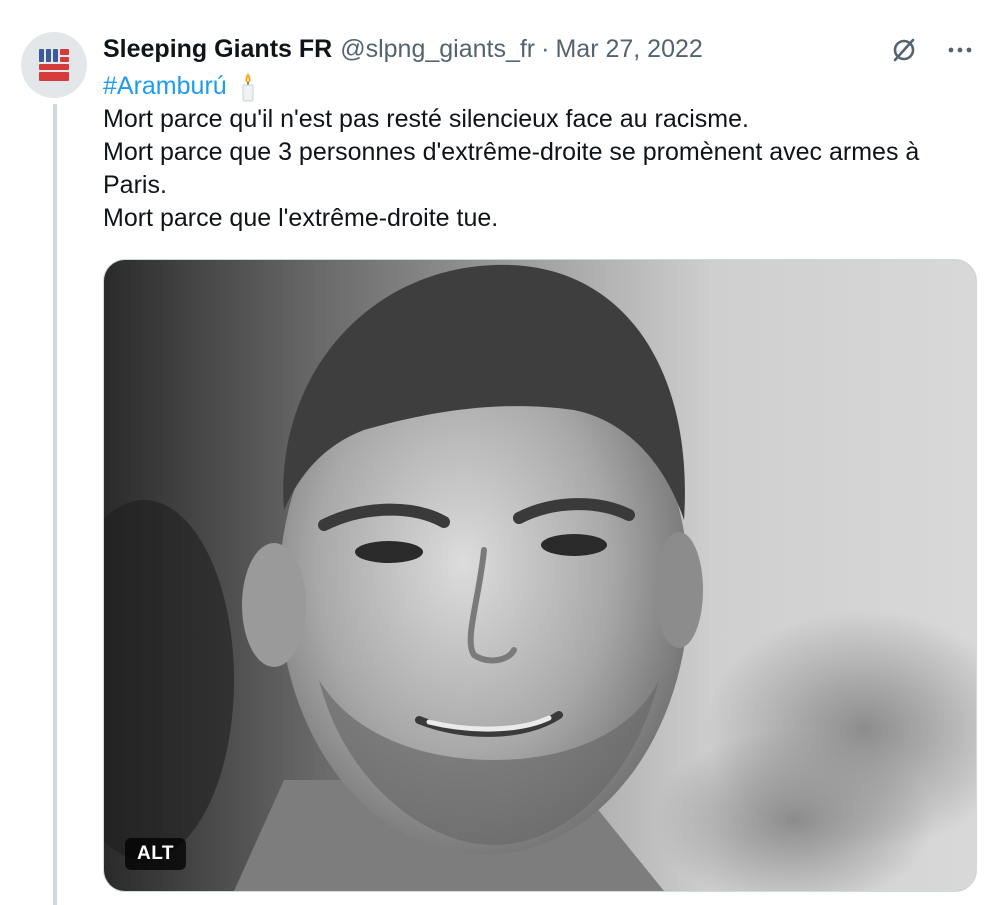 This screenshot has width=1000, height=905. What do you see at coordinates (301, 218) in the screenshot?
I see `tweet-line-3: Mort parce que l'extrême-droite tue.` at bounding box center [301, 218].